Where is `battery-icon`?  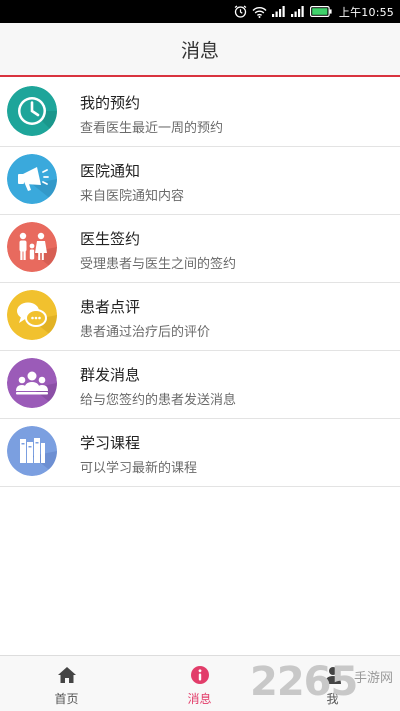
battery-icon is located at coordinates (320, 11).